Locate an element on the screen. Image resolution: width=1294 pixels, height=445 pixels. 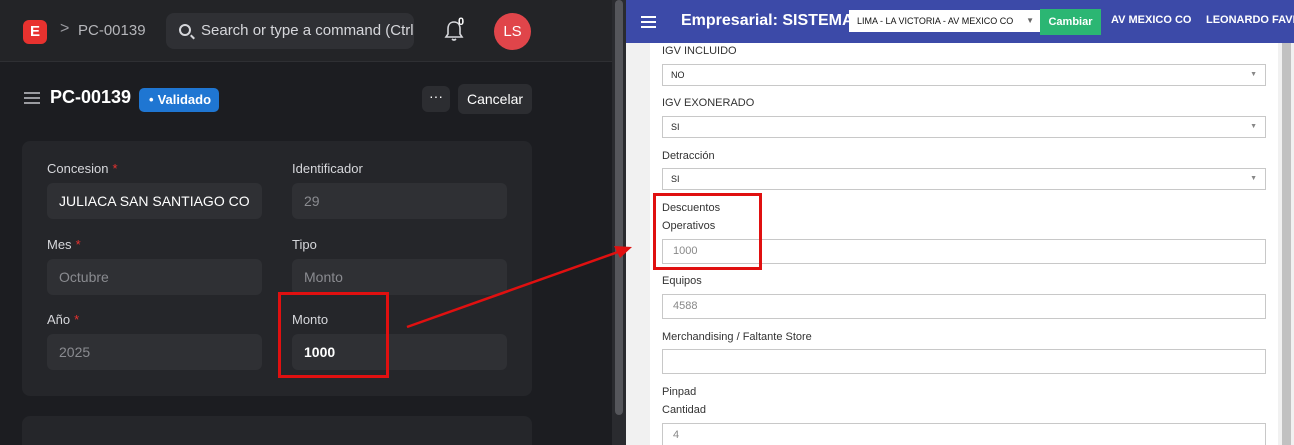
brand-title: Empresarial: SISTEMAS is located at coordinates (773, 20).